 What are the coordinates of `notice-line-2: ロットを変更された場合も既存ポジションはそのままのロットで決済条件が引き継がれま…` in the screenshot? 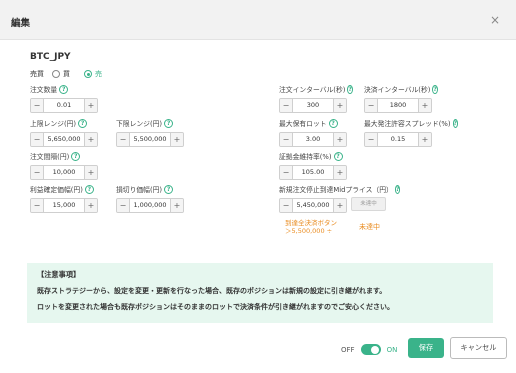 It's located at (215, 307).